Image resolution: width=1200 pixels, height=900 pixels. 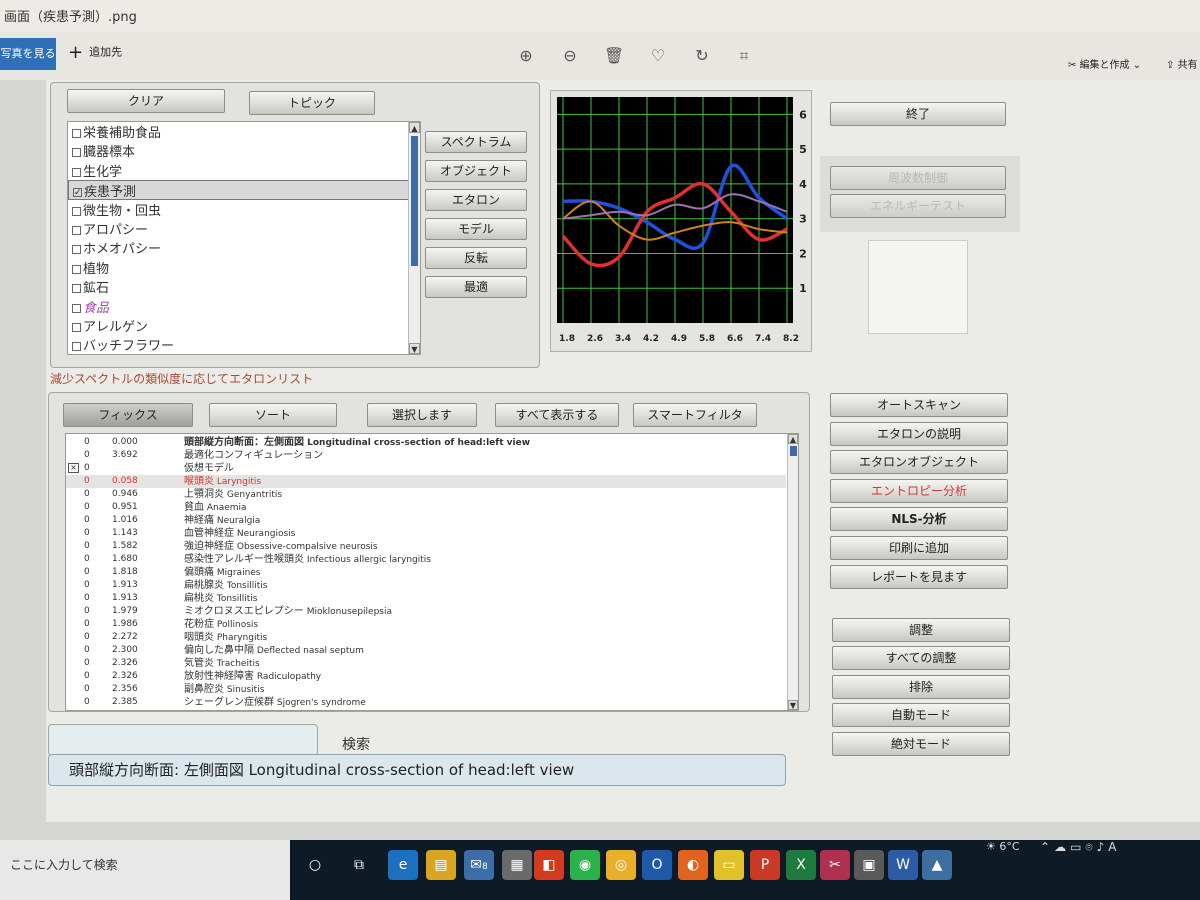 I want to click on search-input, so click(x=183, y=740).